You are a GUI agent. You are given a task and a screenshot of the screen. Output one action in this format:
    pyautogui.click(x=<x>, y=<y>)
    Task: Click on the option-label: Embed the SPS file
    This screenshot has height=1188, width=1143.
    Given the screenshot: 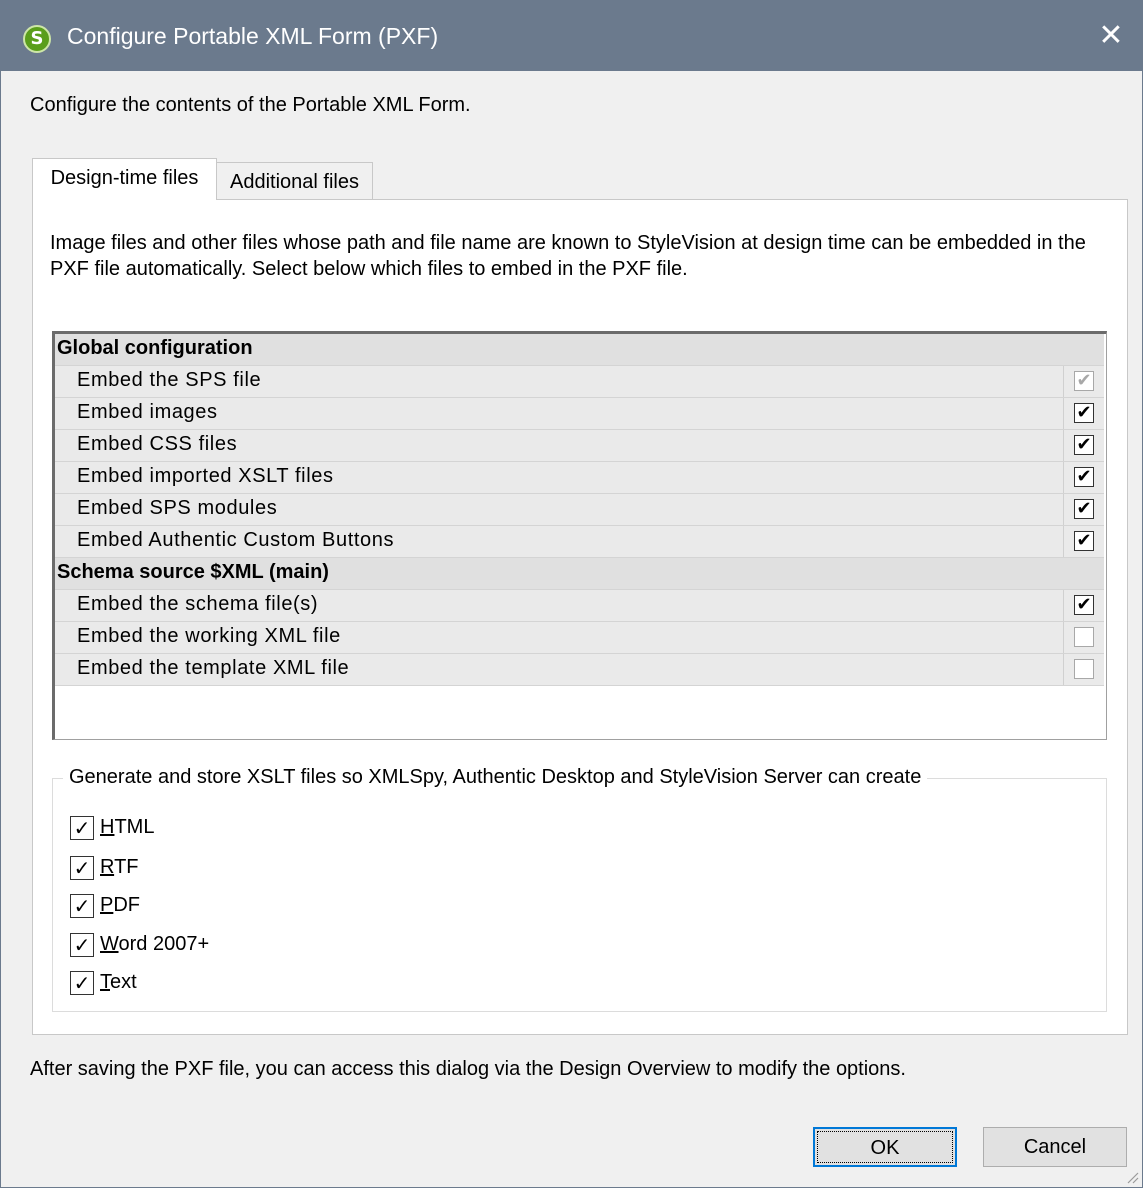 What is the action you would take?
    pyautogui.click(x=169, y=380)
    